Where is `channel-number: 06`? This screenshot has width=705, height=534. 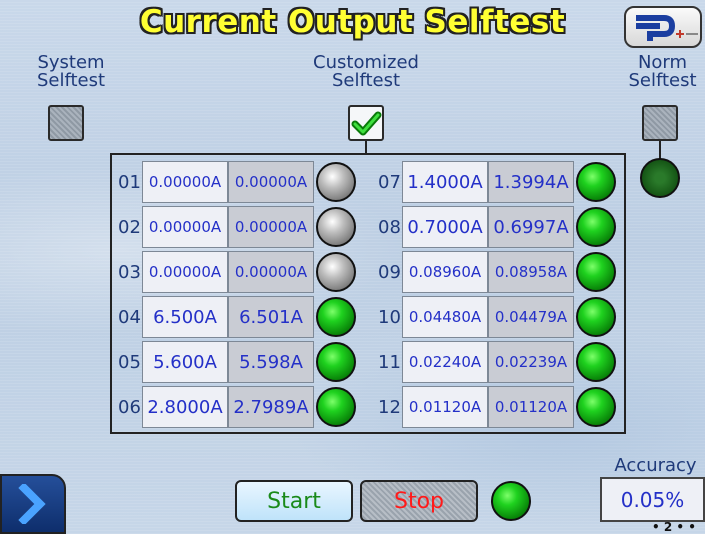
channel-number: 06 is located at coordinates (129, 407).